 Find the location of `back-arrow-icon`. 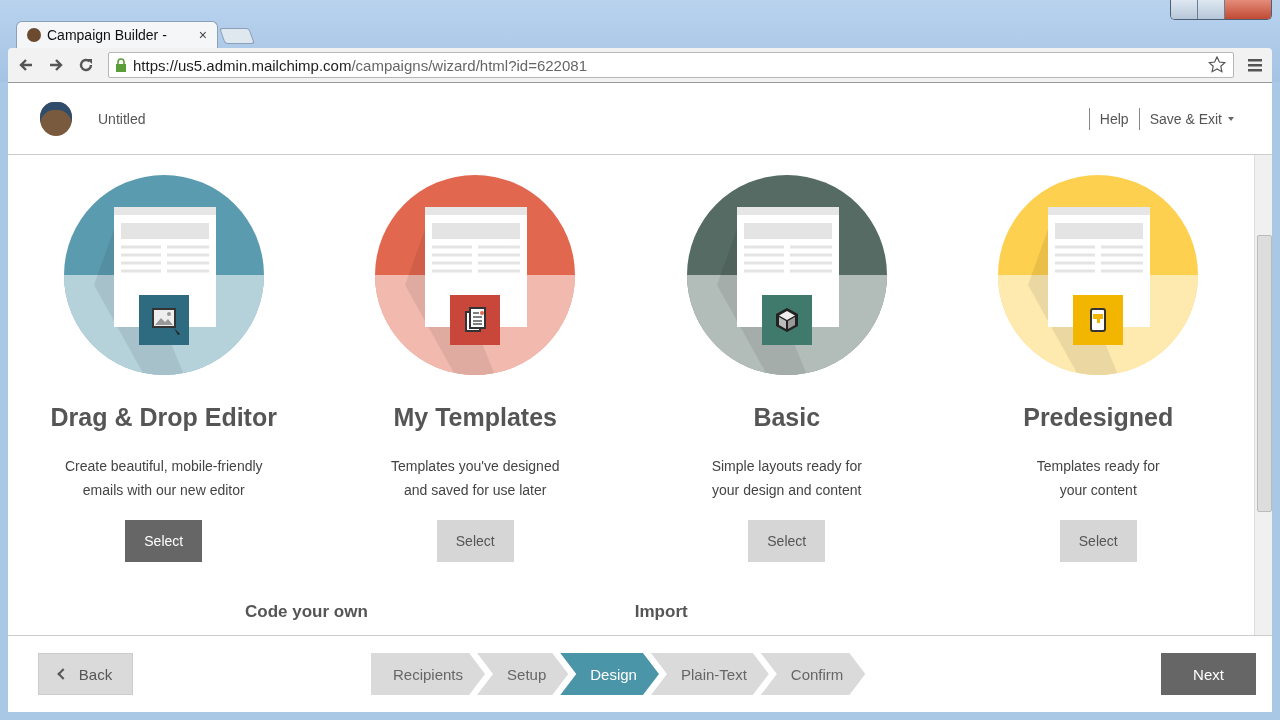

back-arrow-icon is located at coordinates (26, 65).